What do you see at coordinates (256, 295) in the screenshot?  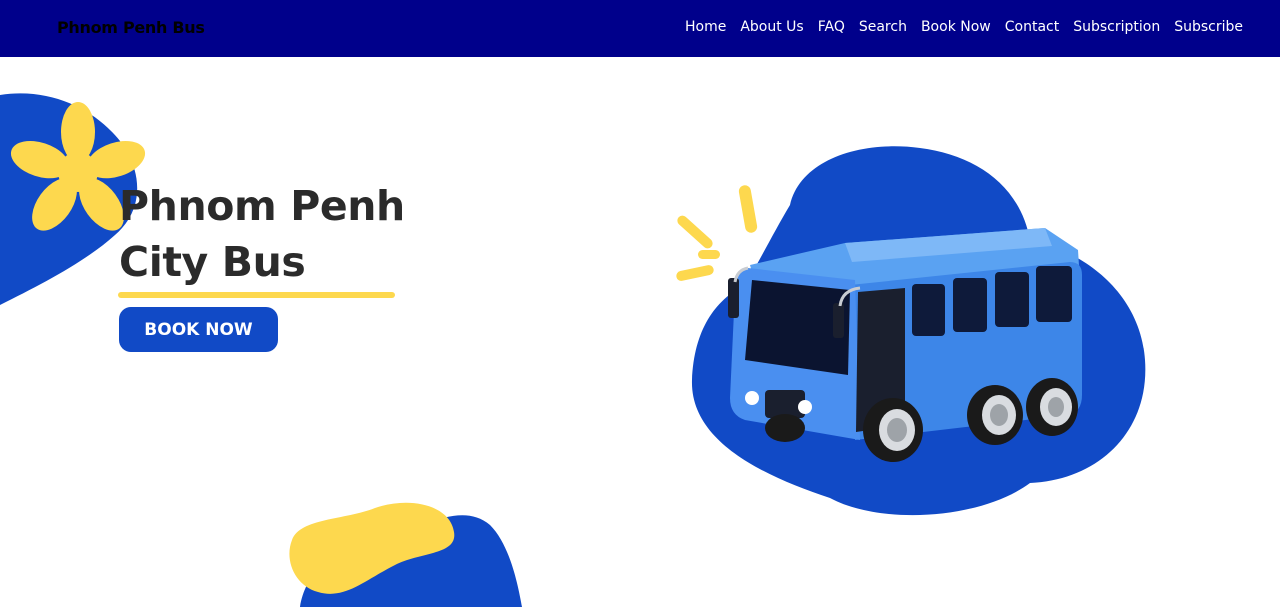 I see `title-underline` at bounding box center [256, 295].